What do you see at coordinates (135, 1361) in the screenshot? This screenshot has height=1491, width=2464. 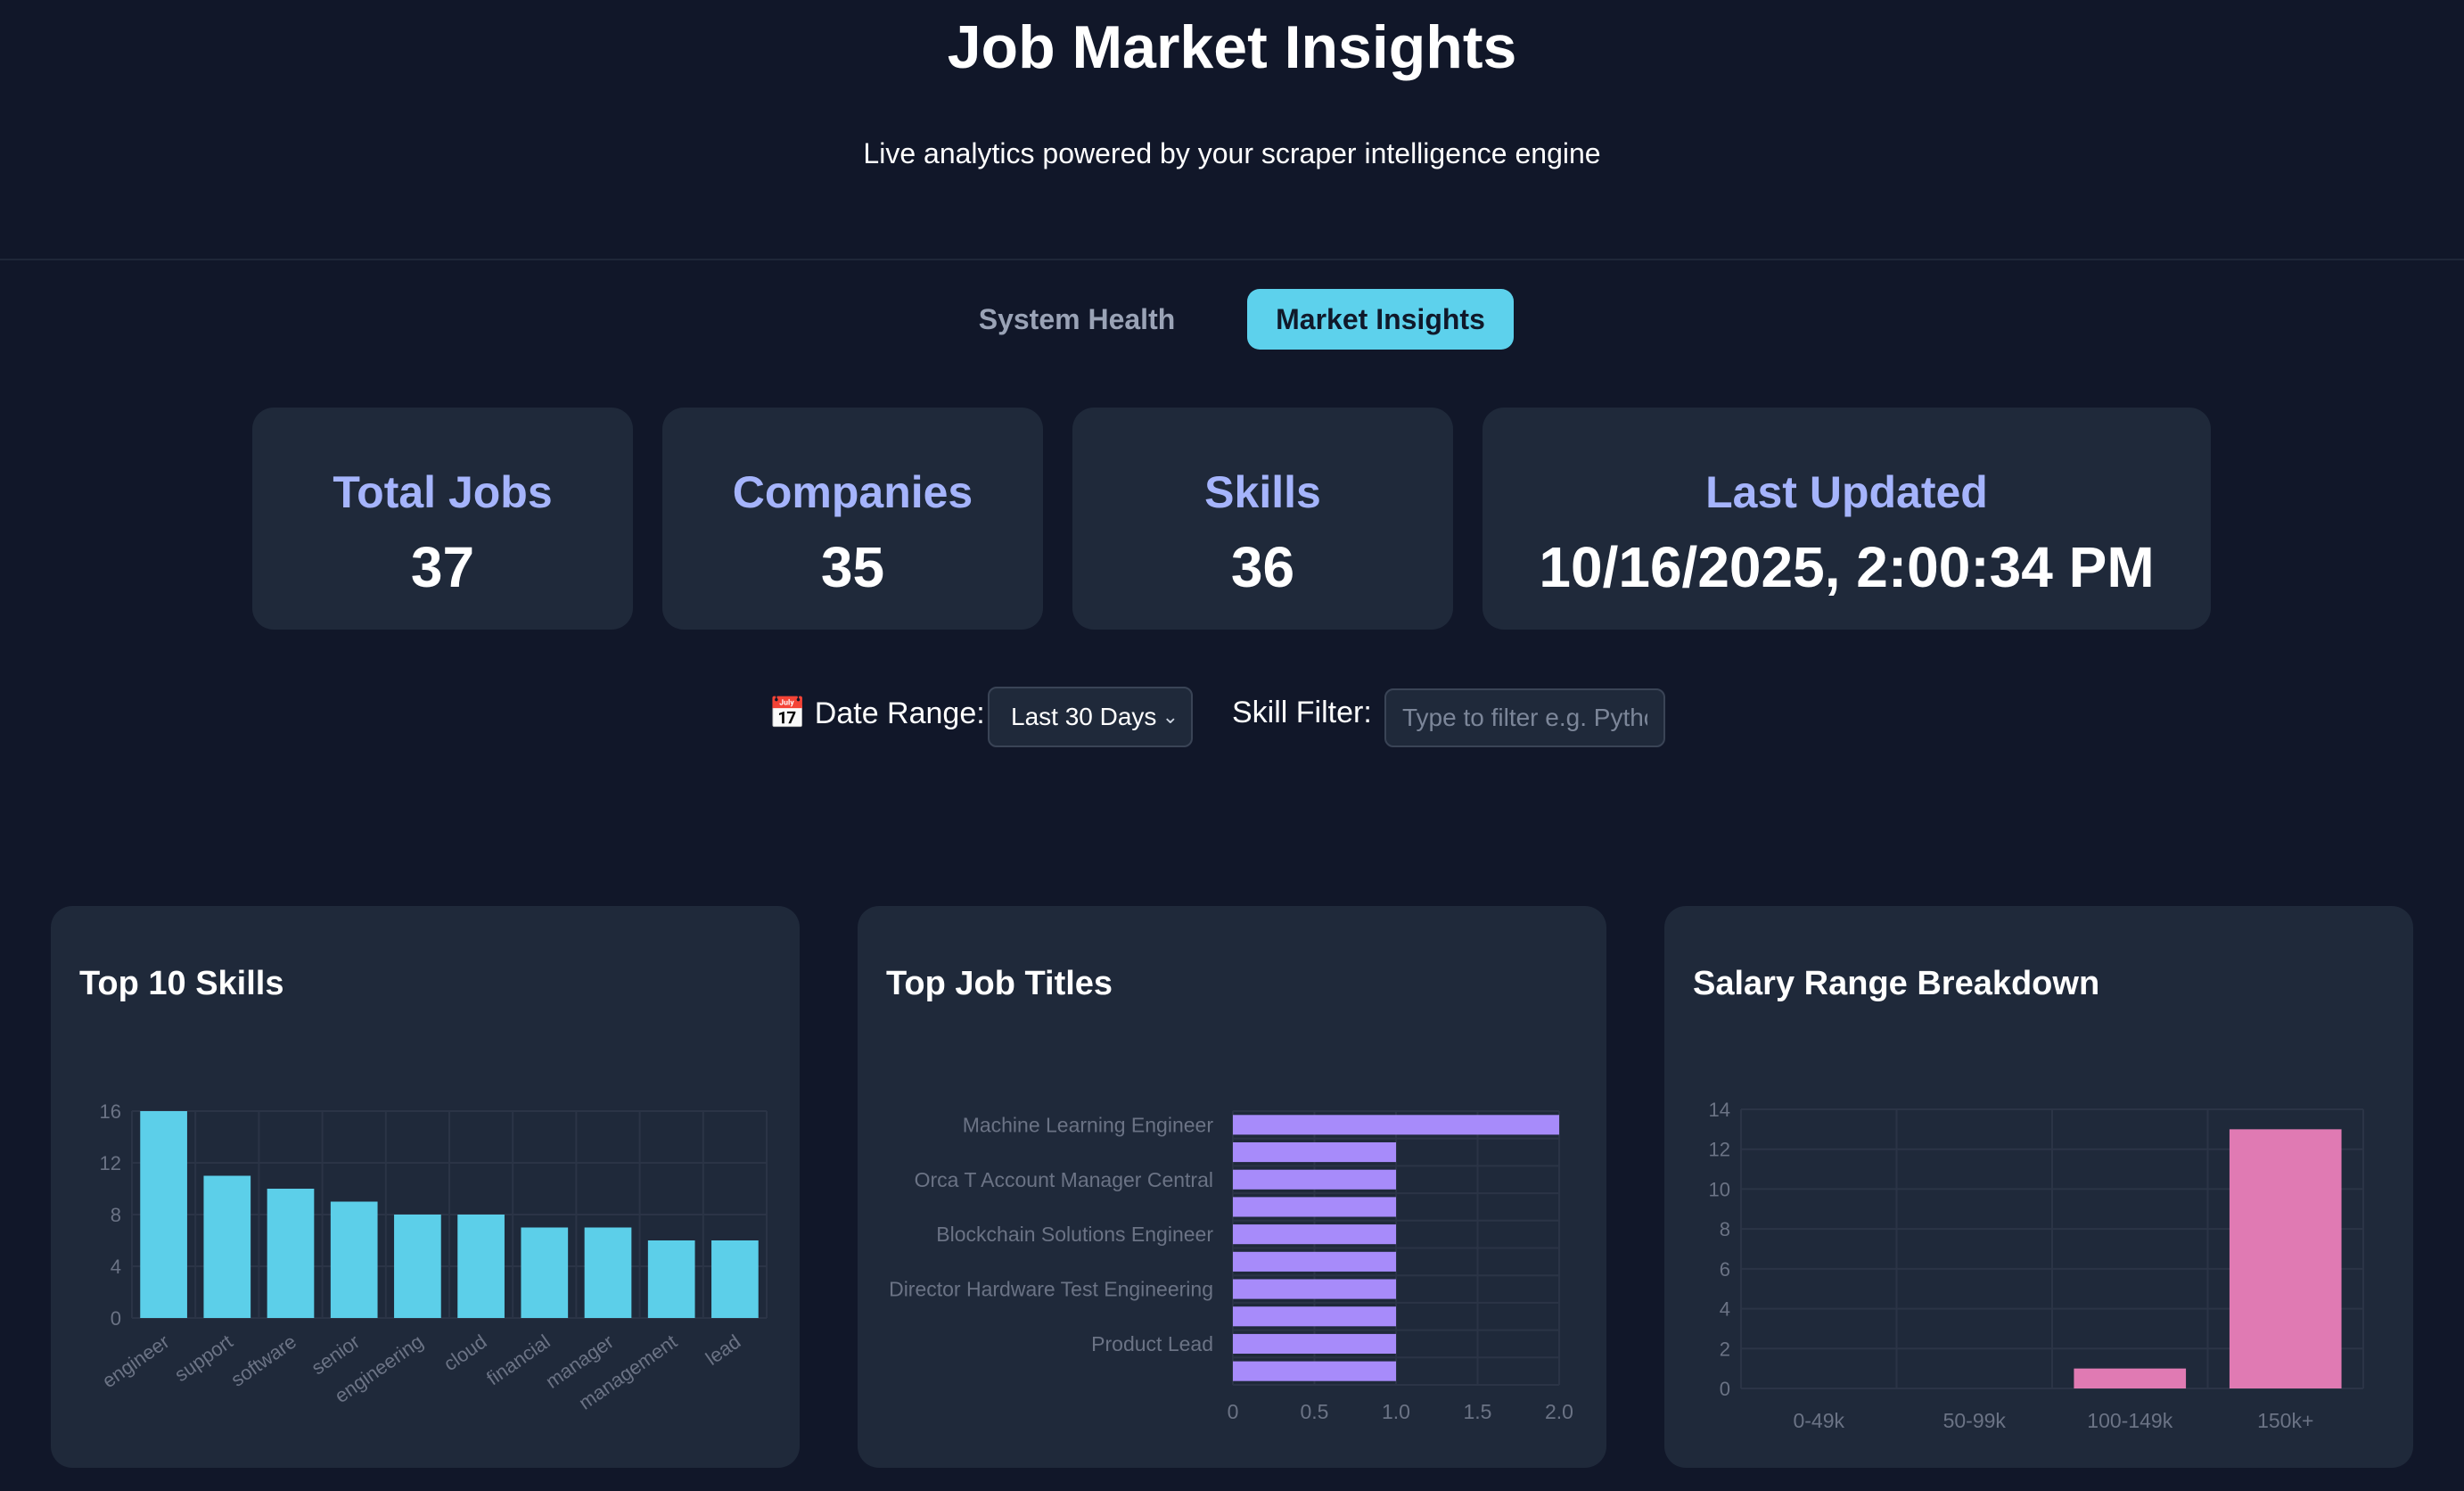 I see `x-tick-label: engineer` at bounding box center [135, 1361].